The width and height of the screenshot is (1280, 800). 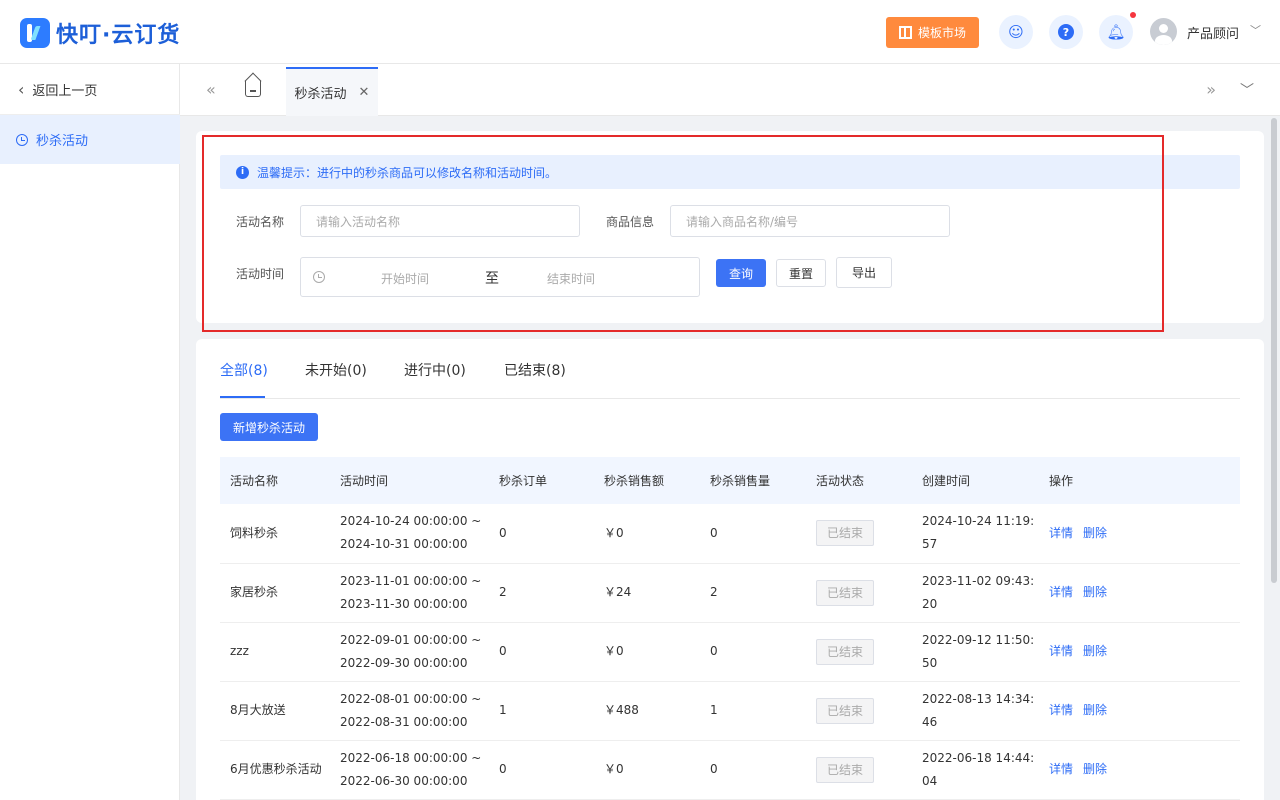 I want to click on start-time-input: 开始时间, so click(x=405, y=278).